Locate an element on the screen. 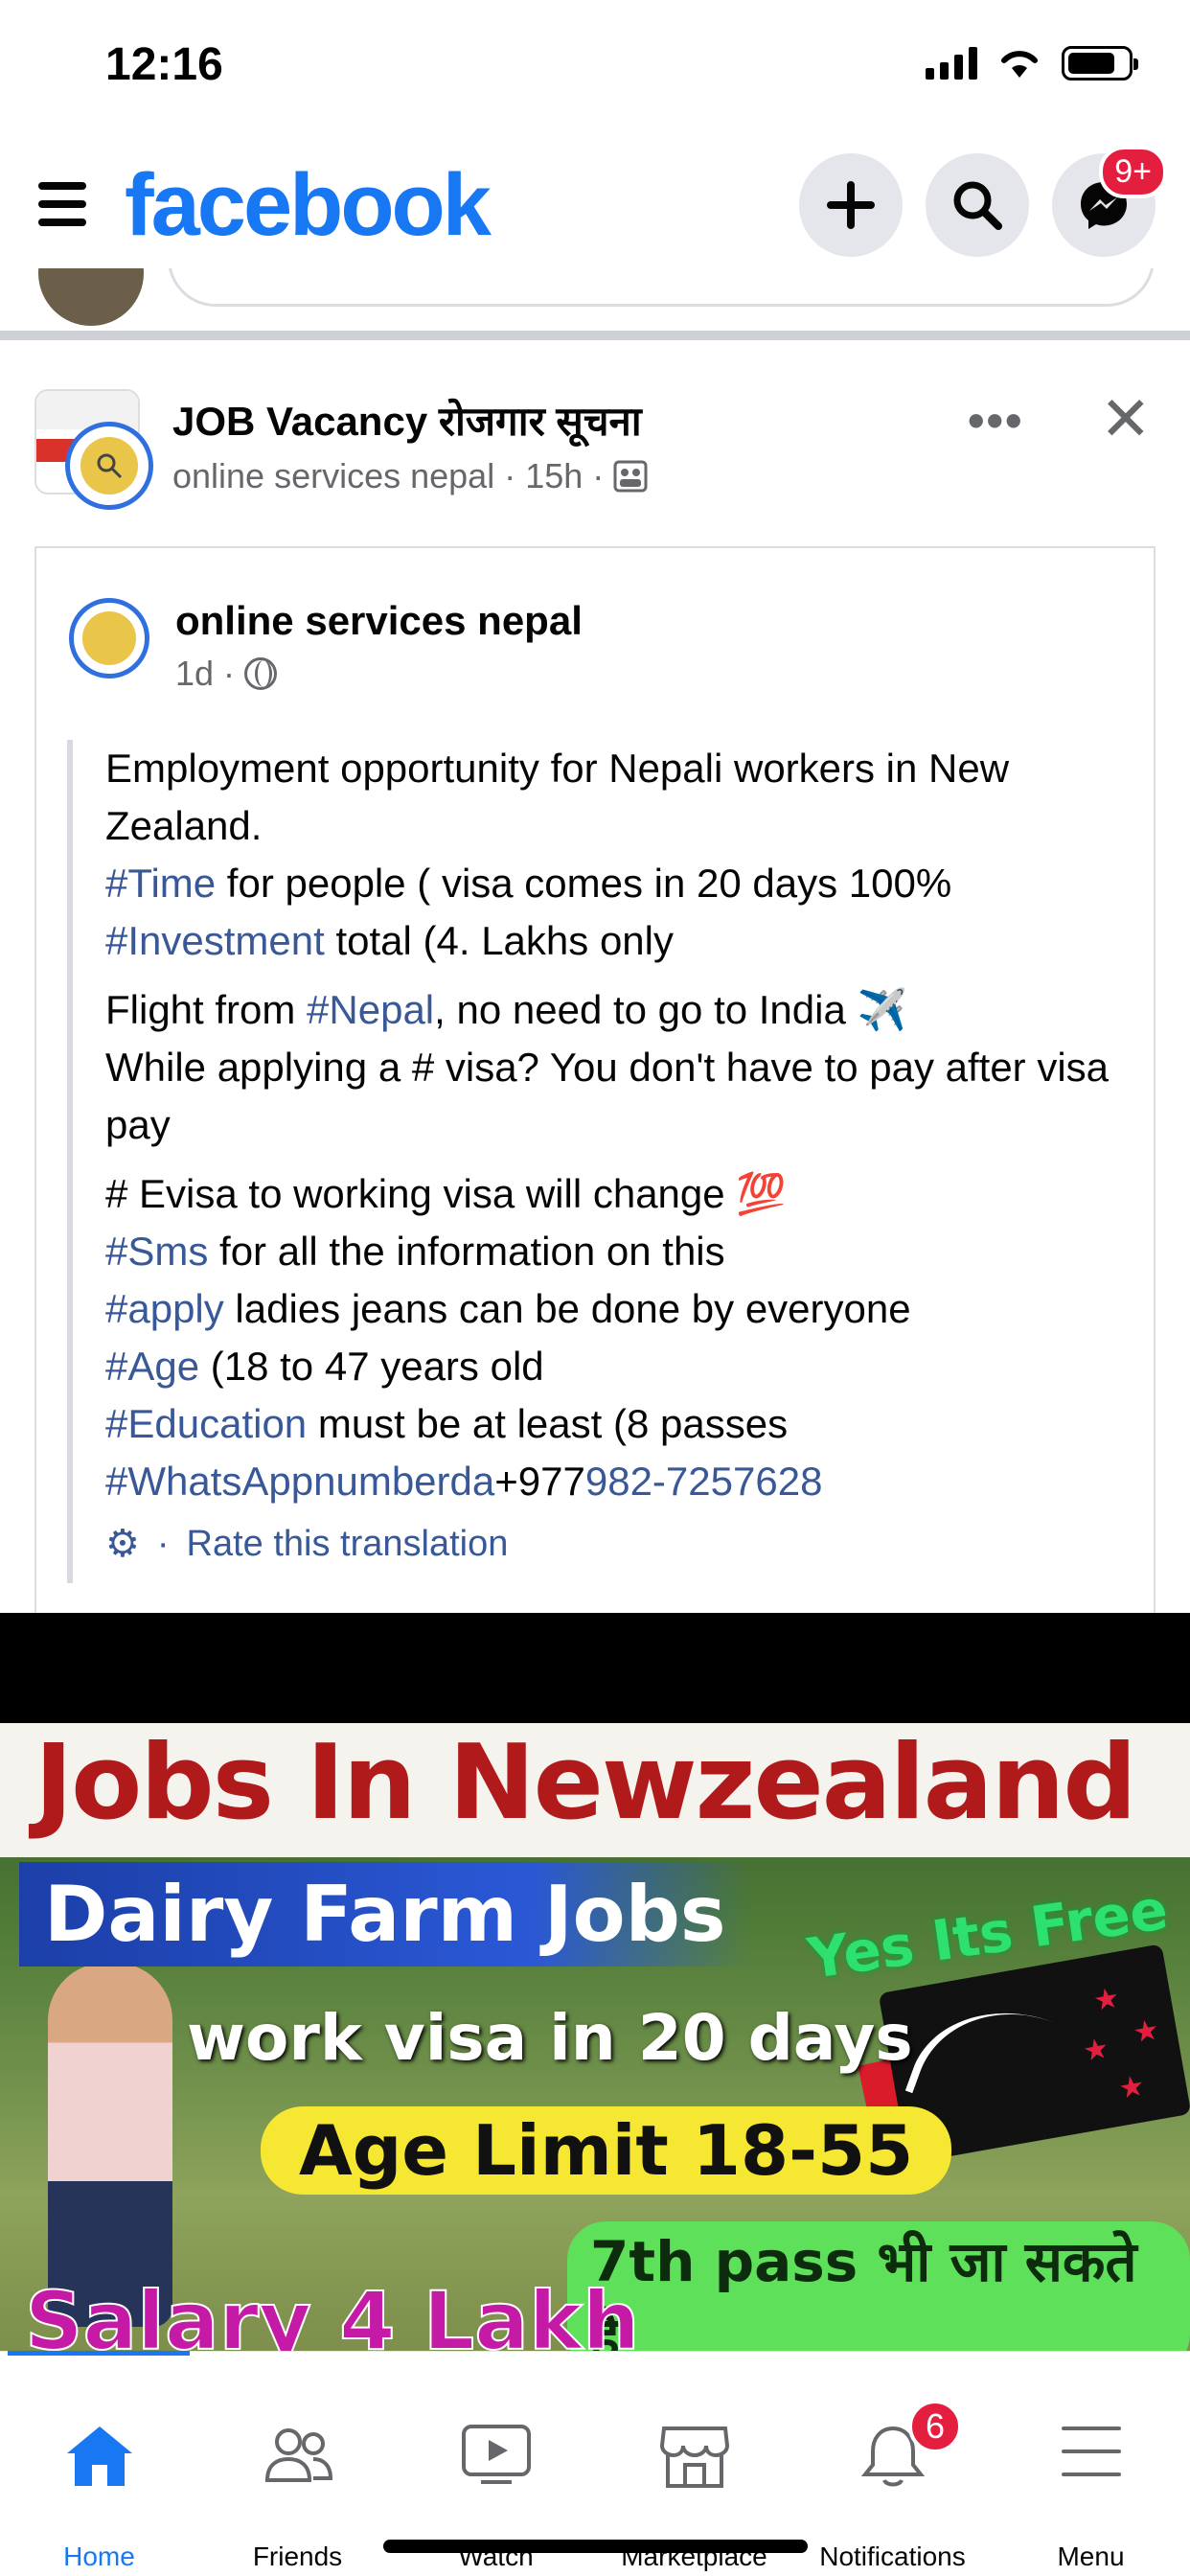 The height and width of the screenshot is (2576, 1190). wifi-icon is located at coordinates (1019, 64).